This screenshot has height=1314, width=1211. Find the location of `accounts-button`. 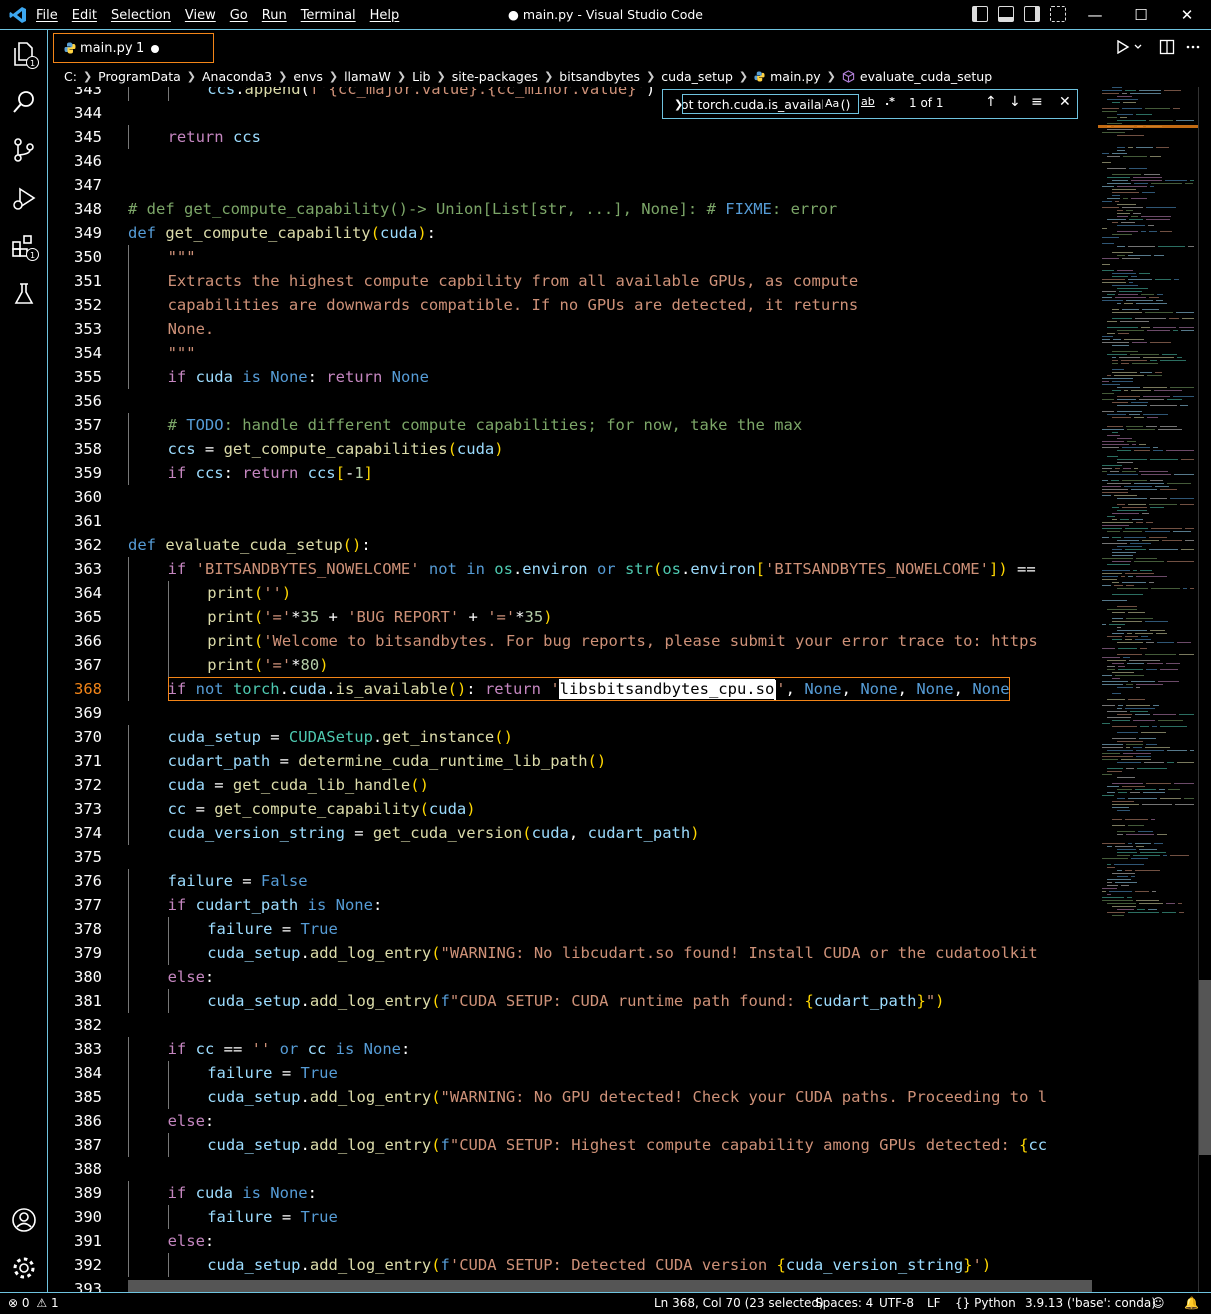

accounts-button is located at coordinates (24, 1220).